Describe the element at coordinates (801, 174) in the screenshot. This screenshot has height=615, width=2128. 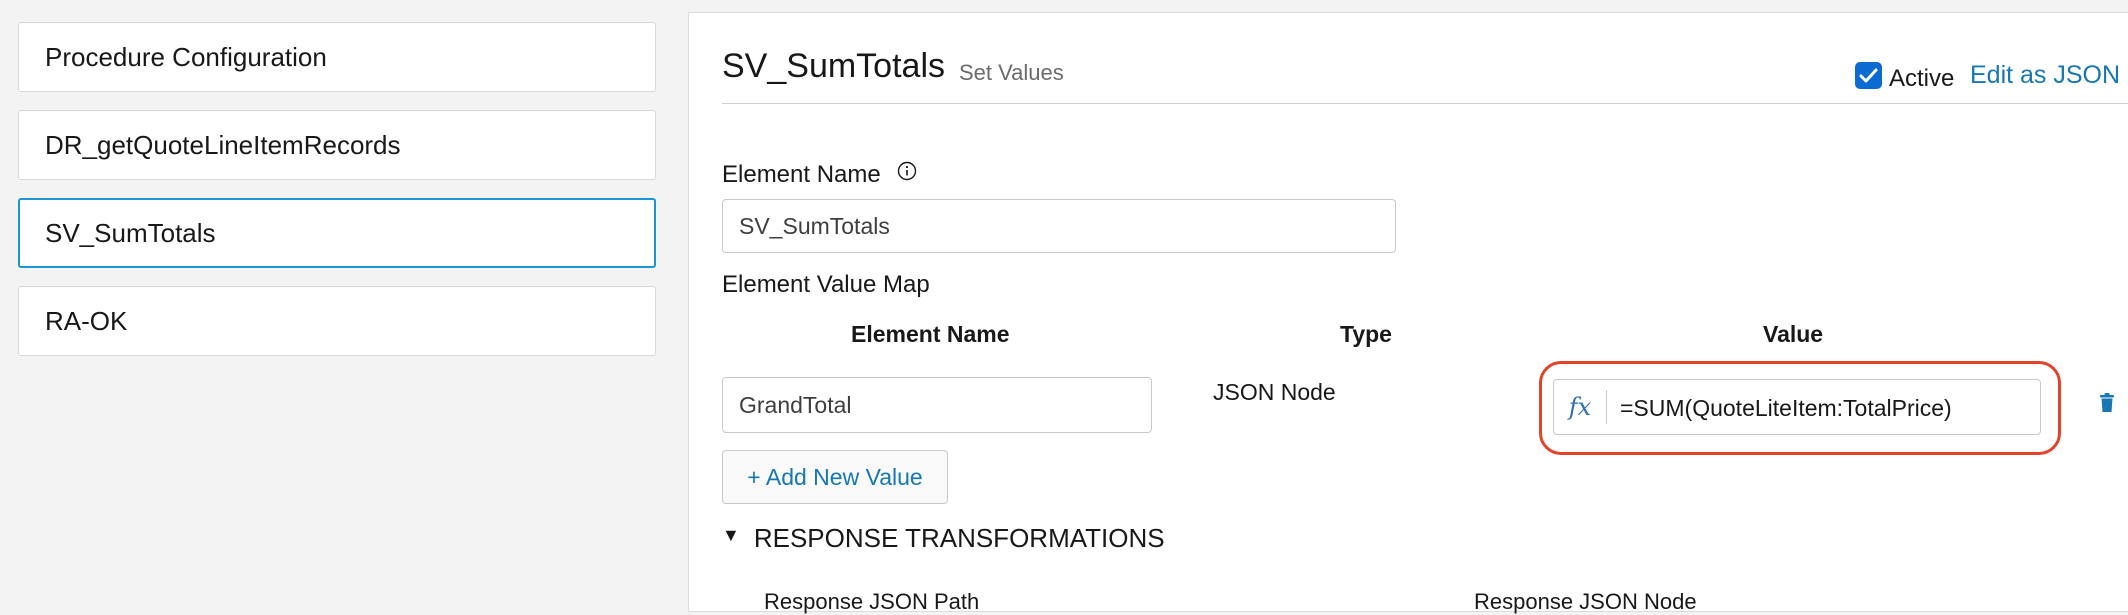
I see `element-name-label: Element Name` at that location.